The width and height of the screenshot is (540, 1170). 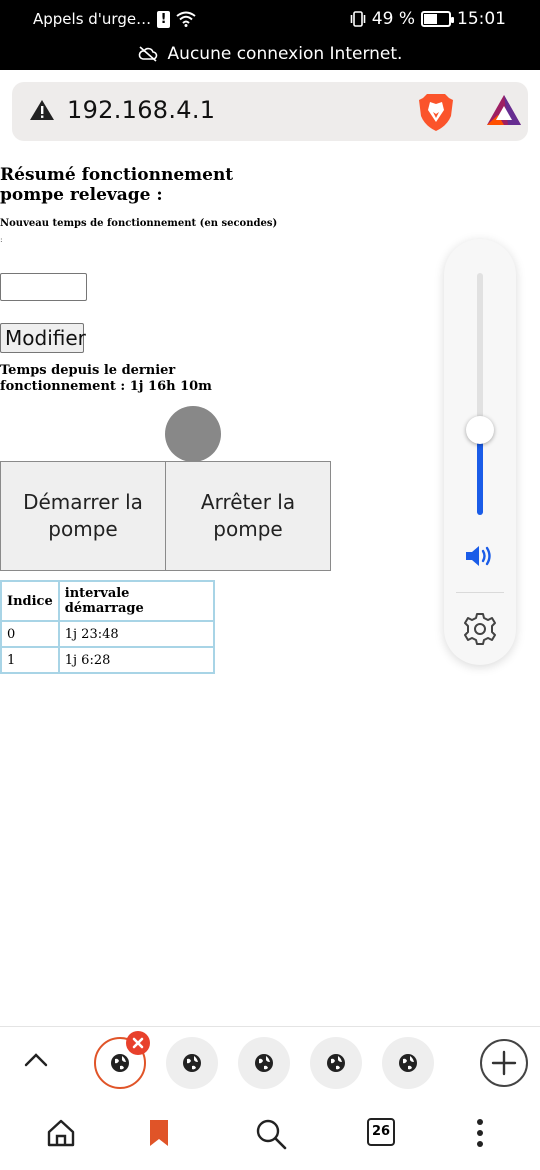 What do you see at coordinates (30, 634) in the screenshot?
I see `table-cell-index: 0` at bounding box center [30, 634].